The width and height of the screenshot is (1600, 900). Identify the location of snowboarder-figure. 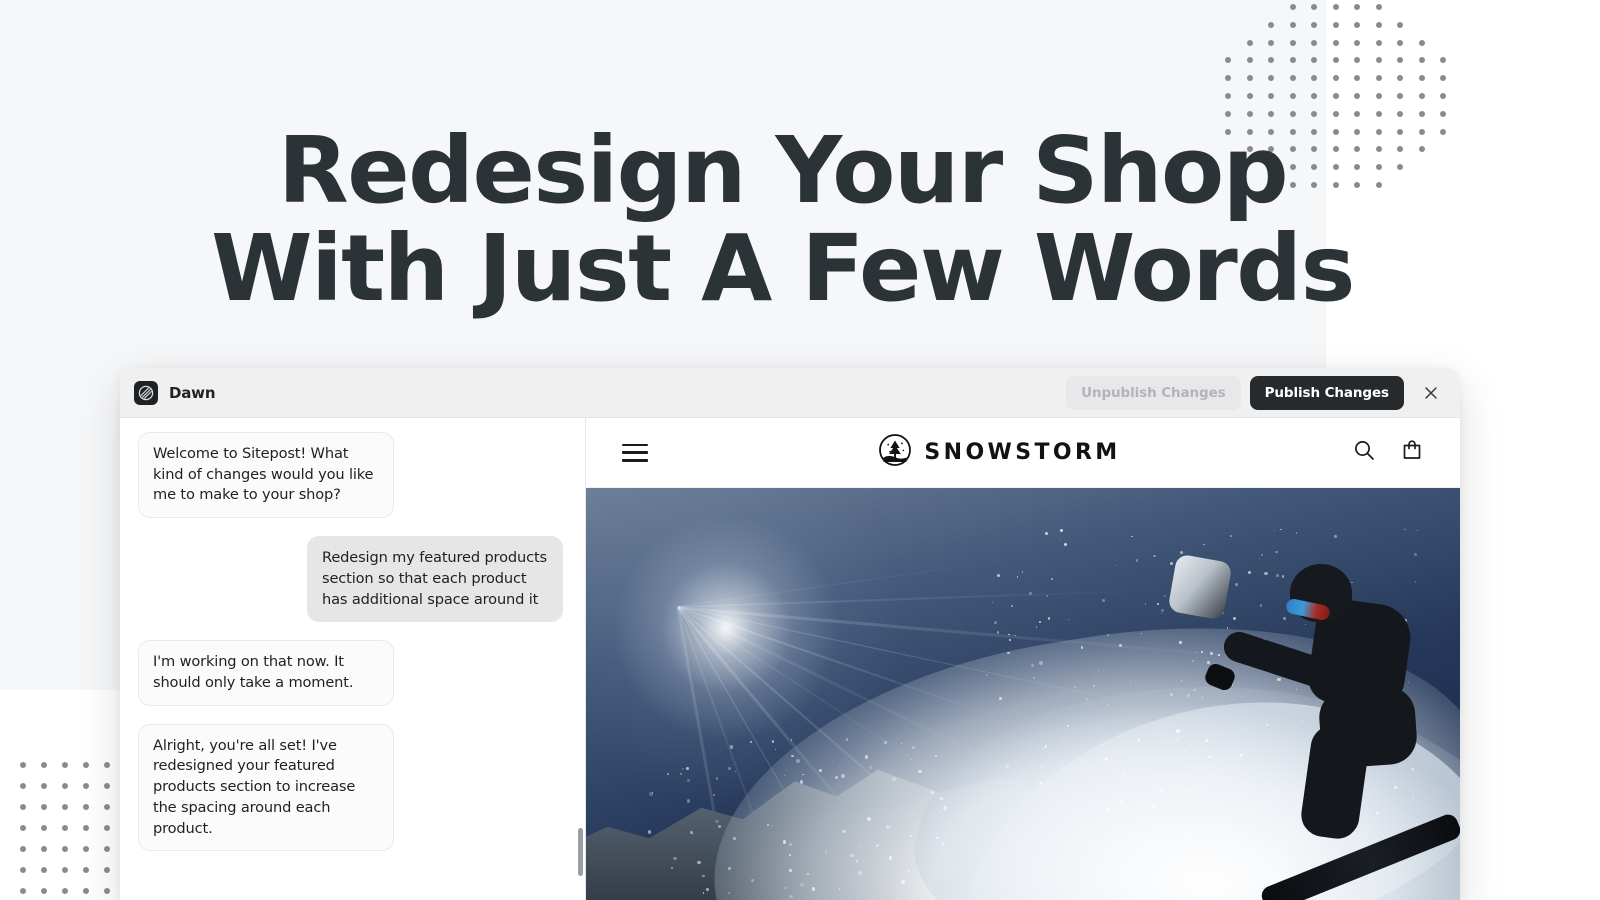
(1313, 726).